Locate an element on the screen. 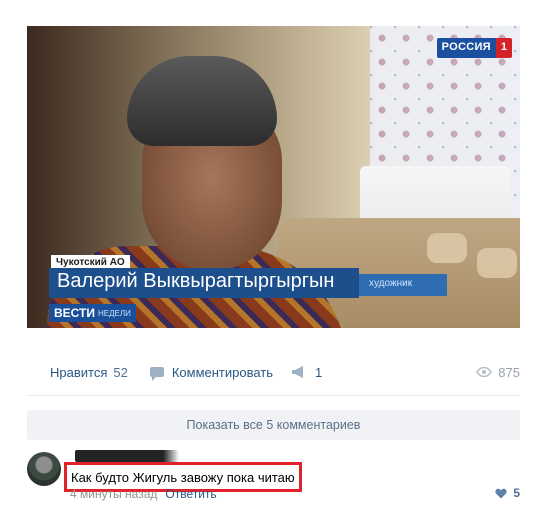 This screenshot has width=552, height=518. comment-button: Комментировать is located at coordinates (211, 372).